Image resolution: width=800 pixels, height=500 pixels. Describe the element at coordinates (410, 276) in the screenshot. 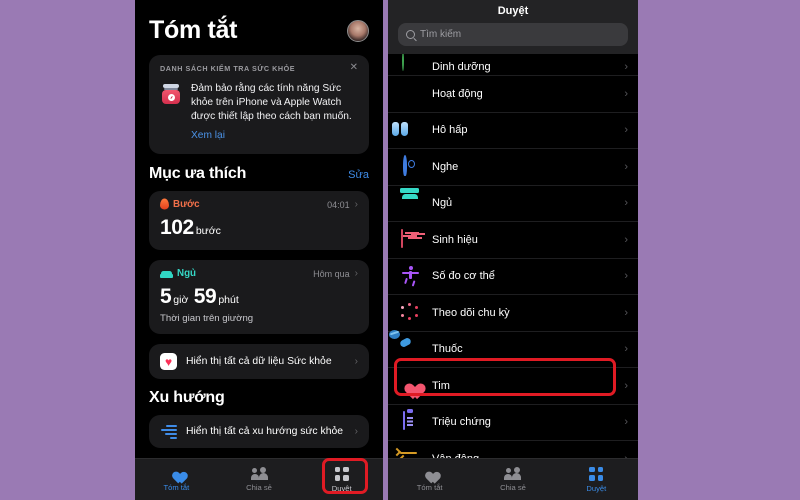

I see `body-icon` at that location.